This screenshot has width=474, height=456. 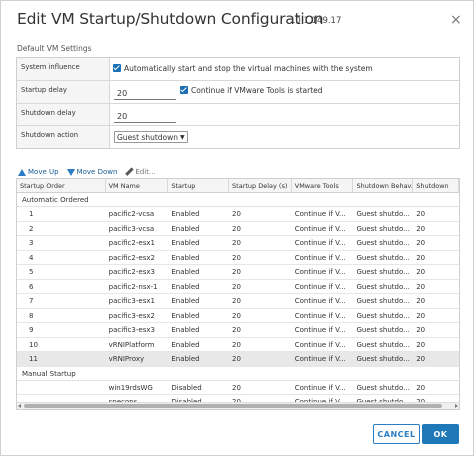 I want to click on cancel-button: CANCEL, so click(x=396, y=434).